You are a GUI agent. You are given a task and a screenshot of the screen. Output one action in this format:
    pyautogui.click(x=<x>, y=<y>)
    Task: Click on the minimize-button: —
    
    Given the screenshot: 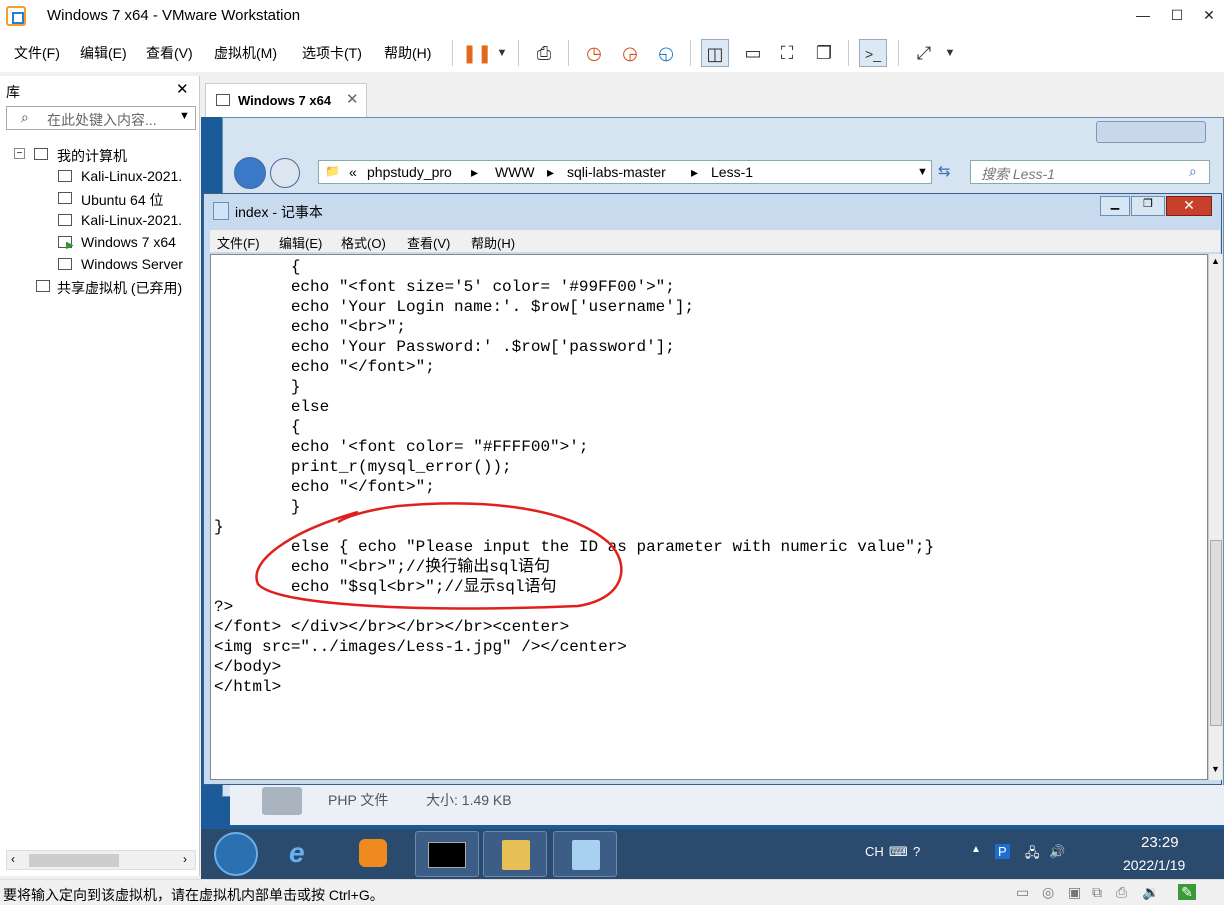 What is the action you would take?
    pyautogui.click(x=1143, y=15)
    